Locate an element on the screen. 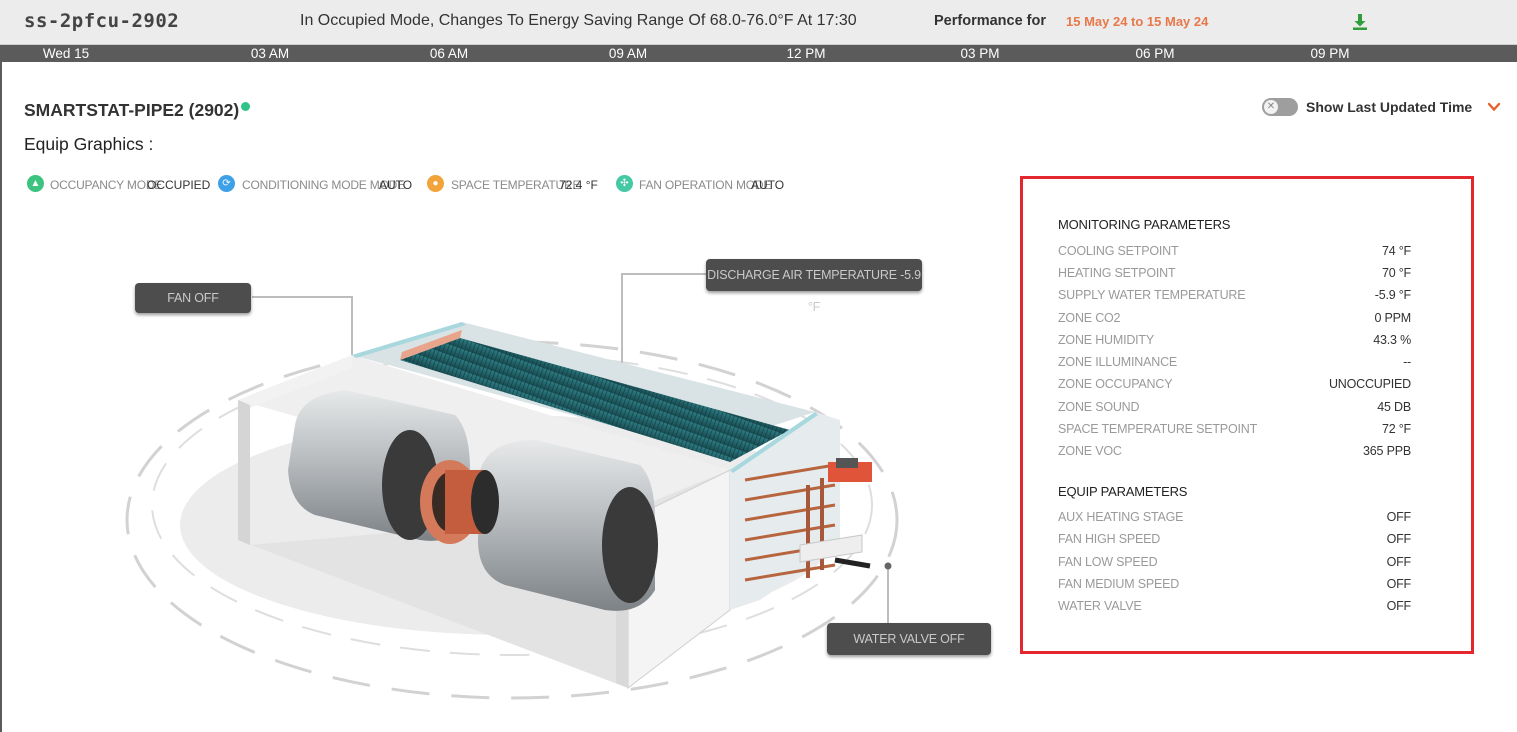 This screenshot has height=732, width=1517. param-label: ZONE OCCUPANCY is located at coordinates (1115, 384).